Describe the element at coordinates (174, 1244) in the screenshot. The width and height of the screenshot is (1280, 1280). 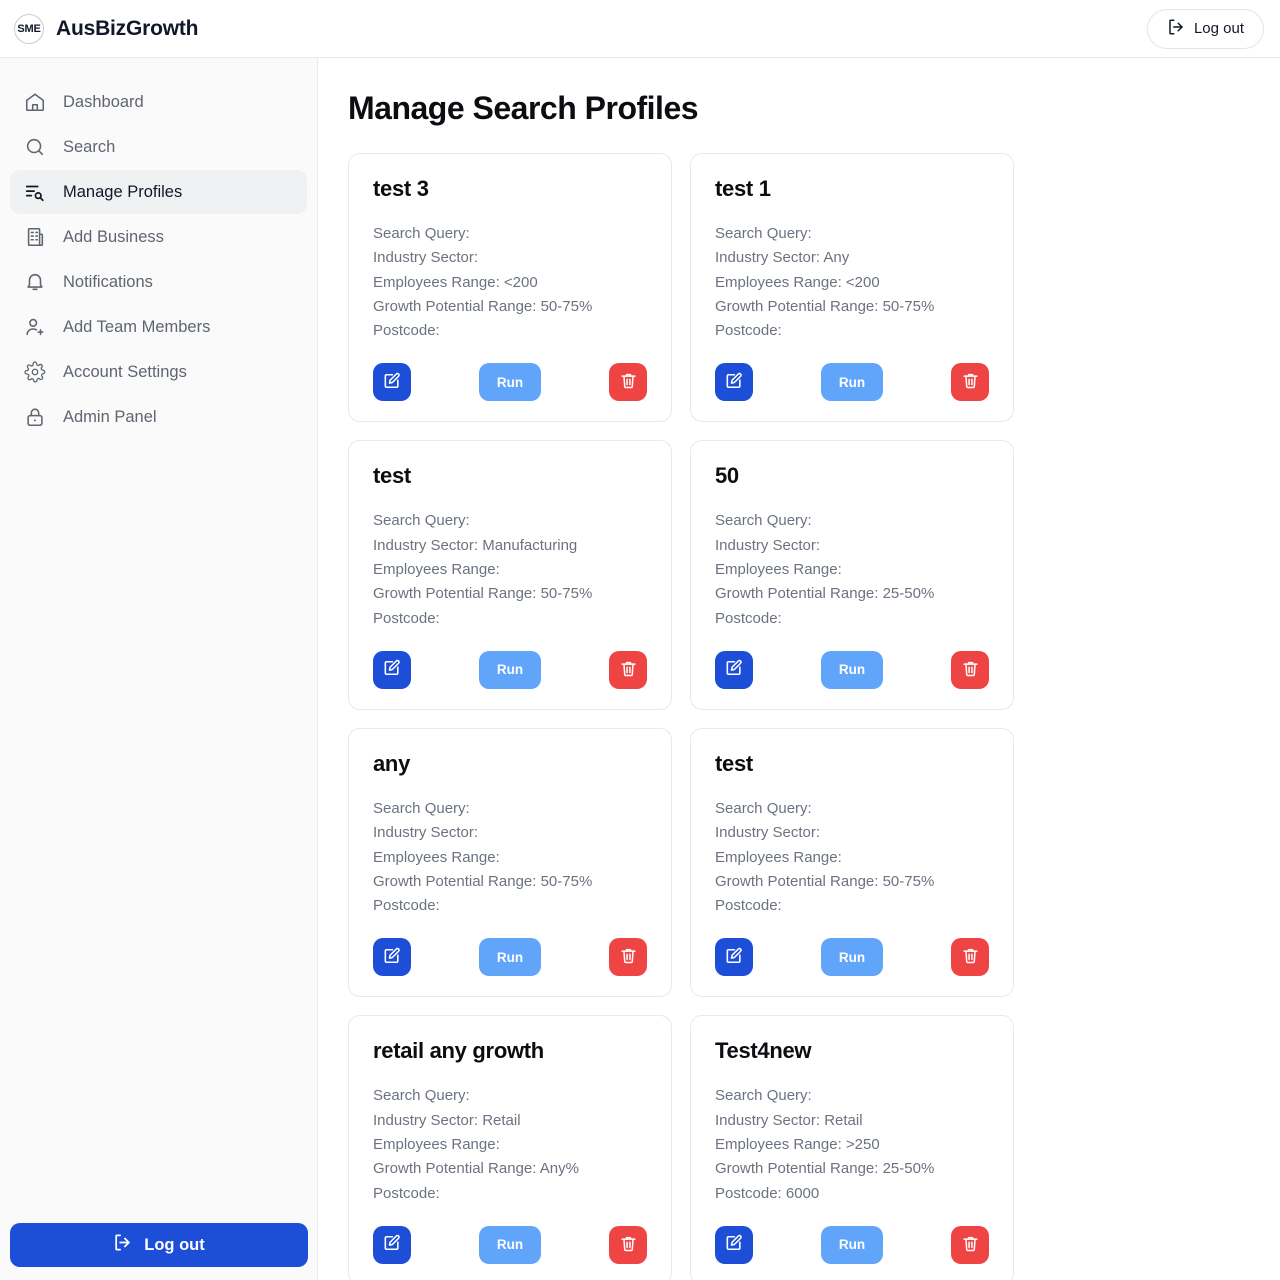
I see `sidebar-logout-label: Log out` at that location.